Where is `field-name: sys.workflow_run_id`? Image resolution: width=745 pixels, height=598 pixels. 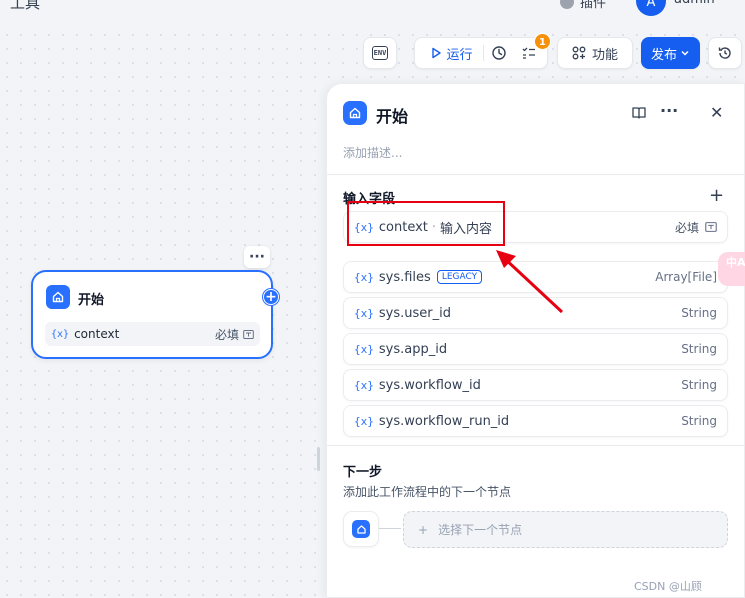
field-name: sys.workflow_run_id is located at coordinates (444, 421).